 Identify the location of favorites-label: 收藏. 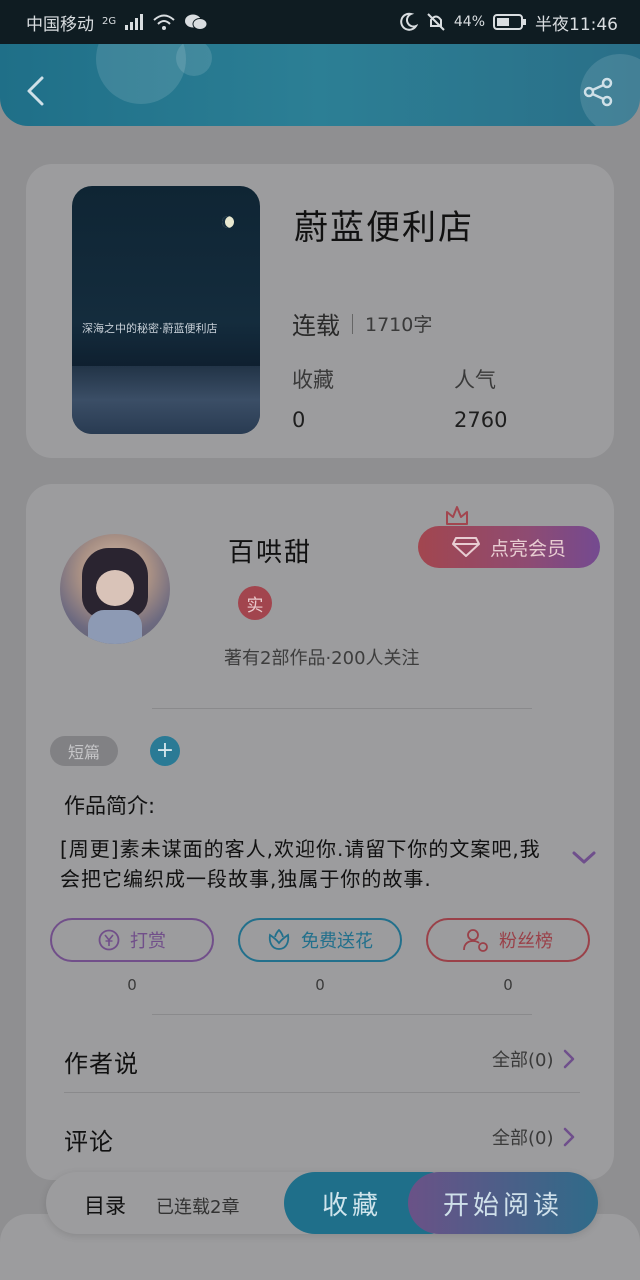
(313, 380).